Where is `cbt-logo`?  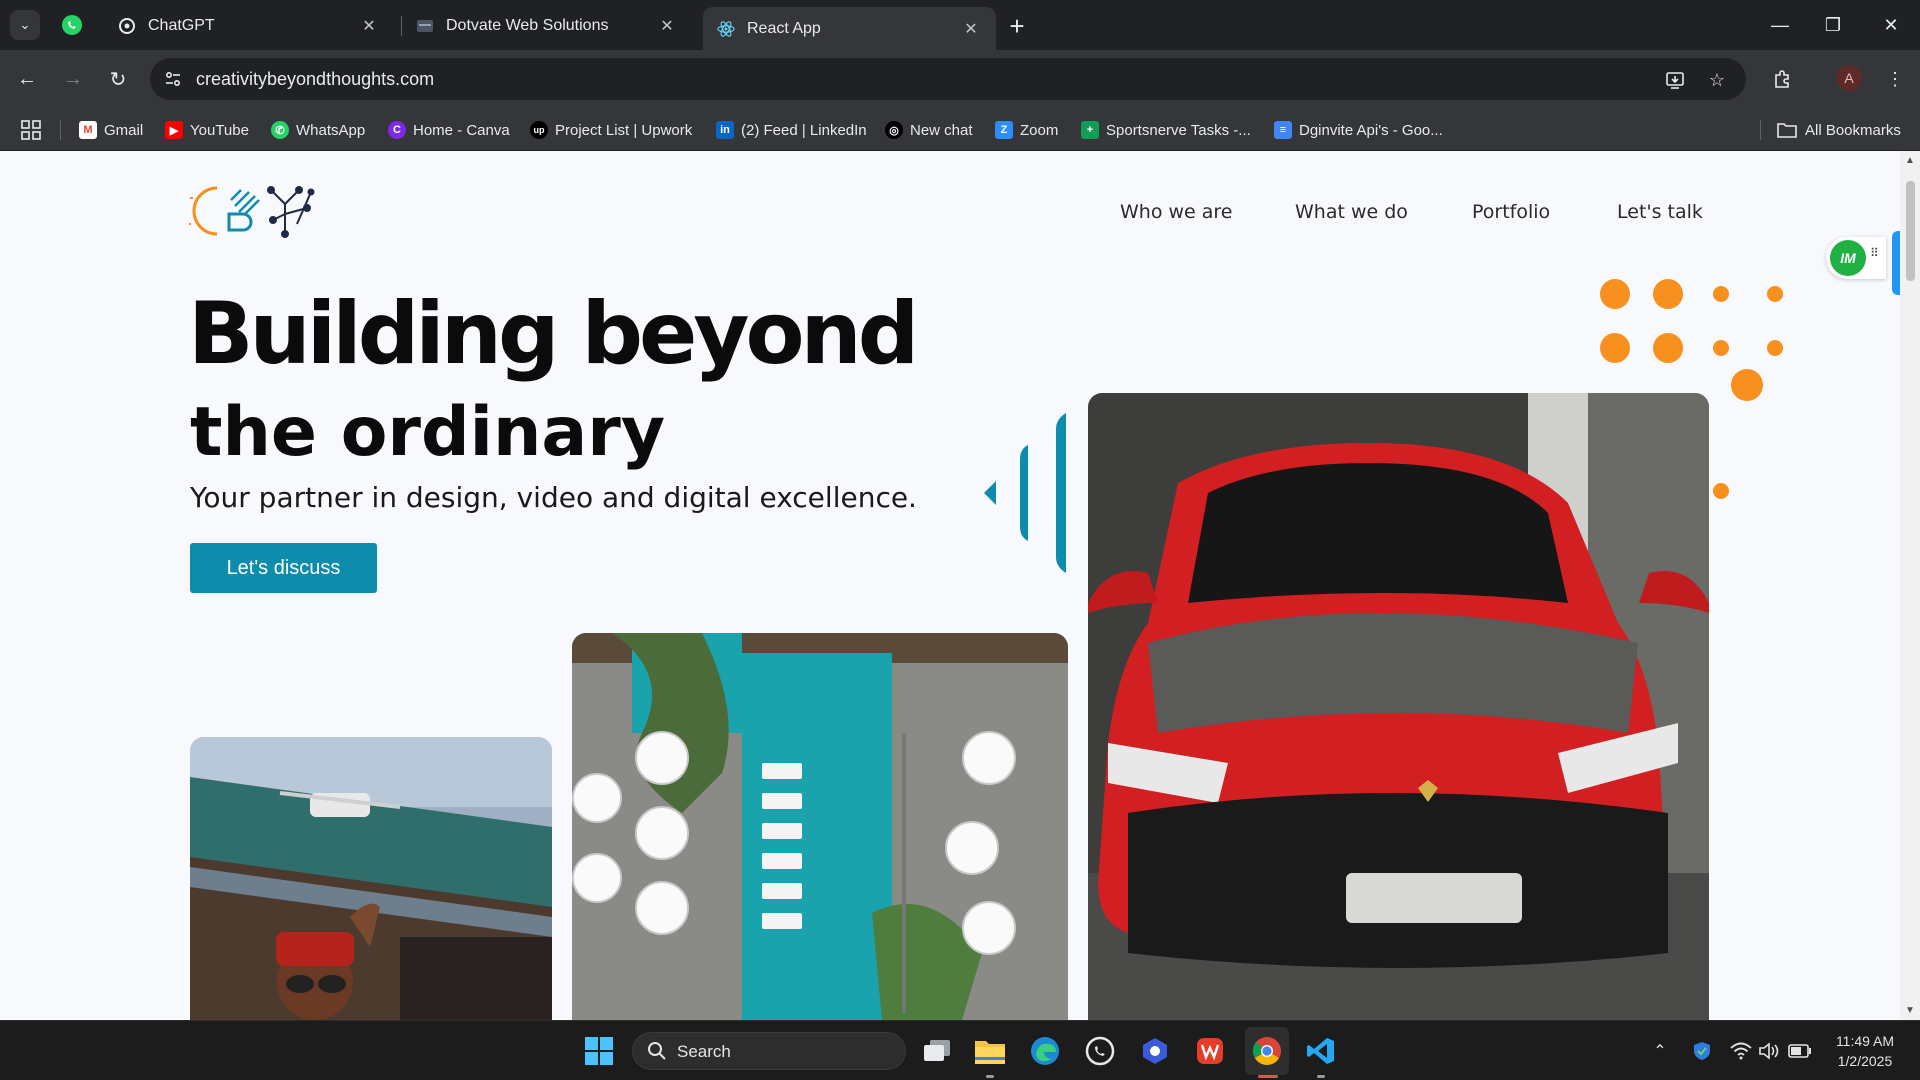
cbt-logo is located at coordinates (253, 211).